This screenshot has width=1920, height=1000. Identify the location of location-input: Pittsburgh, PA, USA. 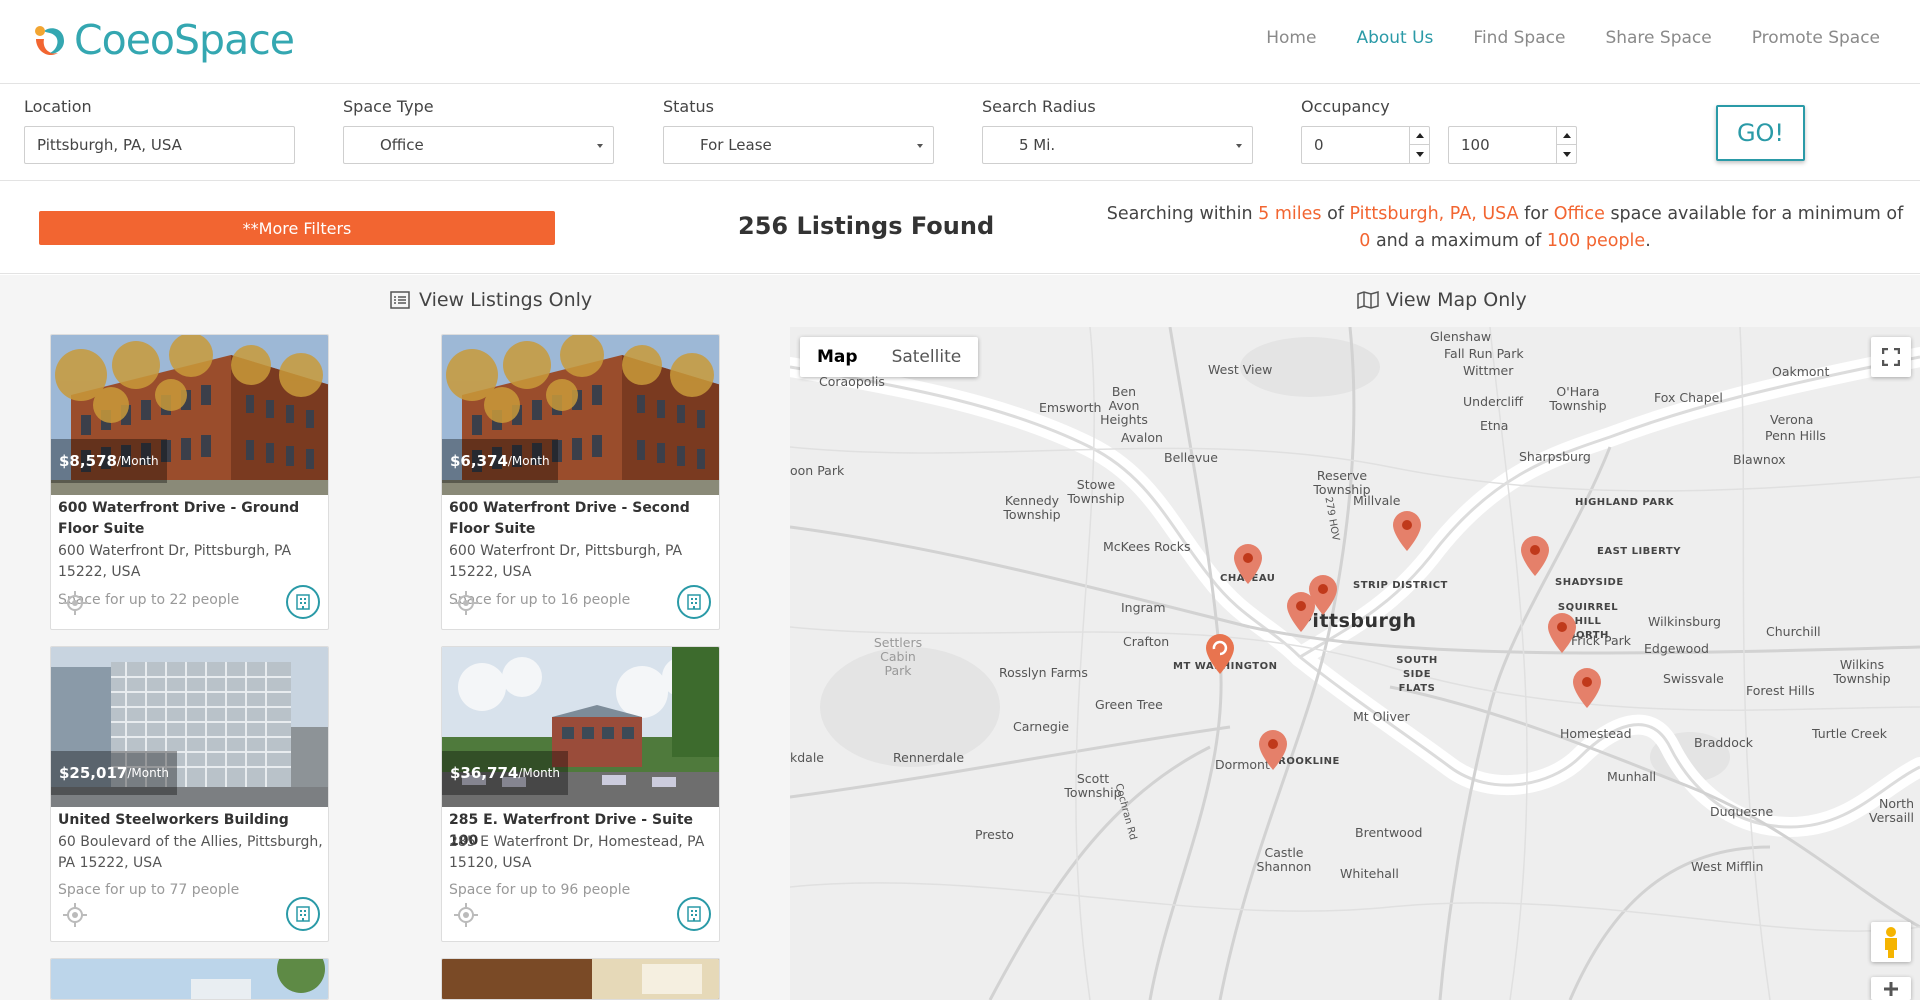
(159, 145).